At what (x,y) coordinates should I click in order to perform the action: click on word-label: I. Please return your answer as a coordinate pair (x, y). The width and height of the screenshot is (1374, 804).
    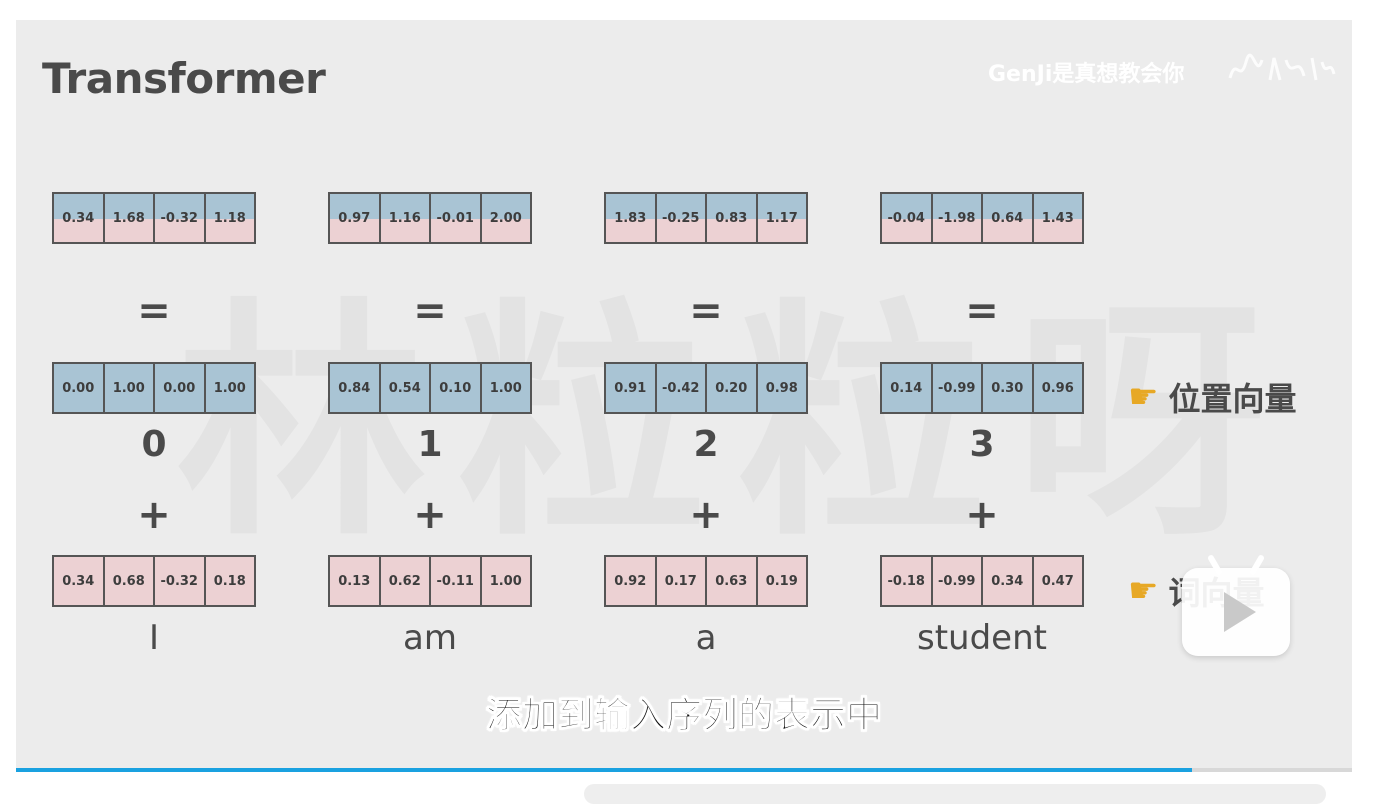
    Looking at the image, I should click on (154, 638).